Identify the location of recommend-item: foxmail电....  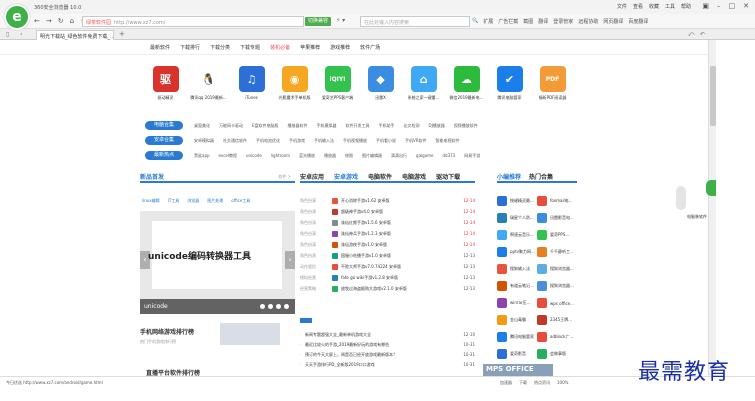
(557, 201).